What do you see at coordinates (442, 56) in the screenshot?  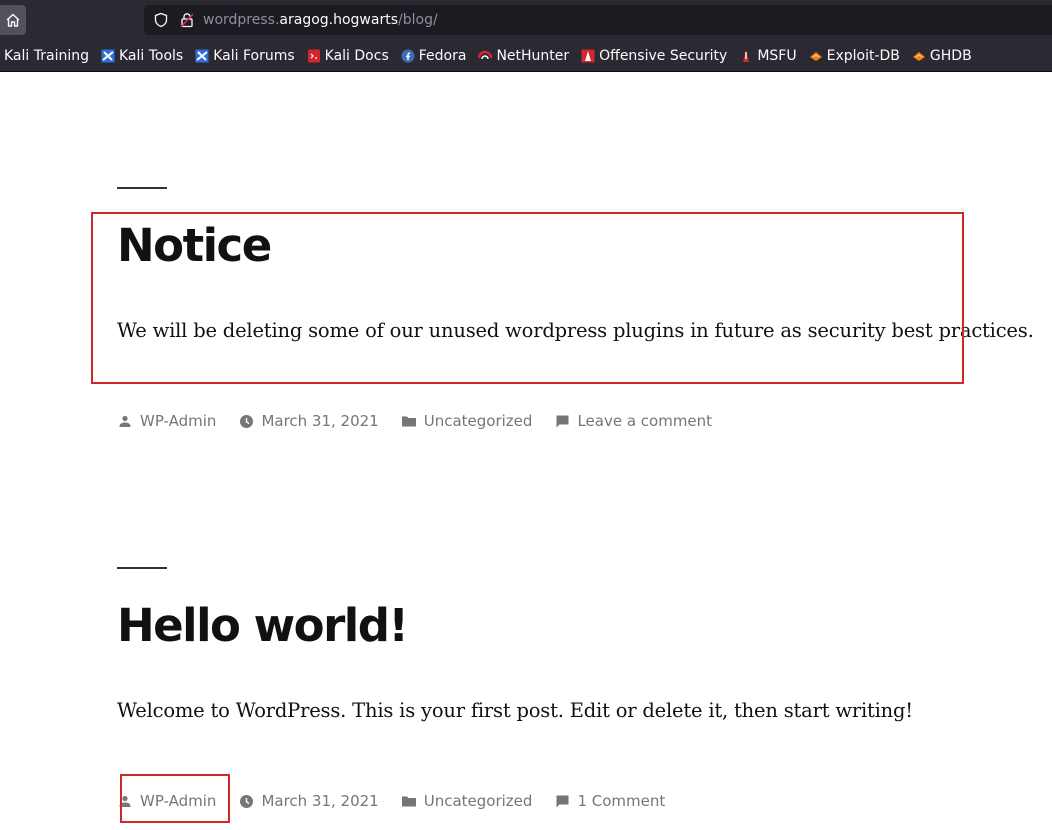 I see `bookmark-label: Fedora` at bounding box center [442, 56].